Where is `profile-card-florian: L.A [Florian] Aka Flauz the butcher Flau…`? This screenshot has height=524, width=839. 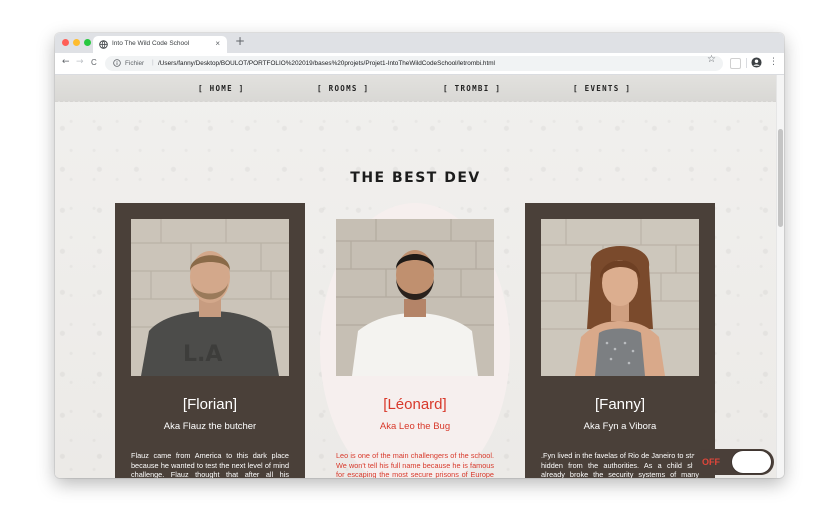
profile-card-florian: L.A [Florian] Aka Flauz the butcher Flau… is located at coordinates (210, 340).